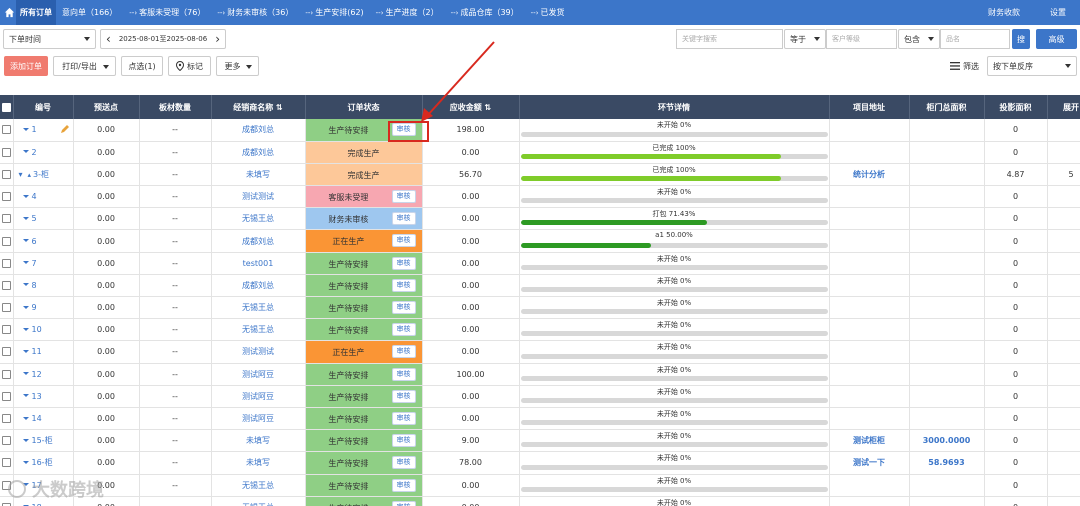  I want to click on nav-tab-6: --› 成品仓库（39）, so click(485, 12).